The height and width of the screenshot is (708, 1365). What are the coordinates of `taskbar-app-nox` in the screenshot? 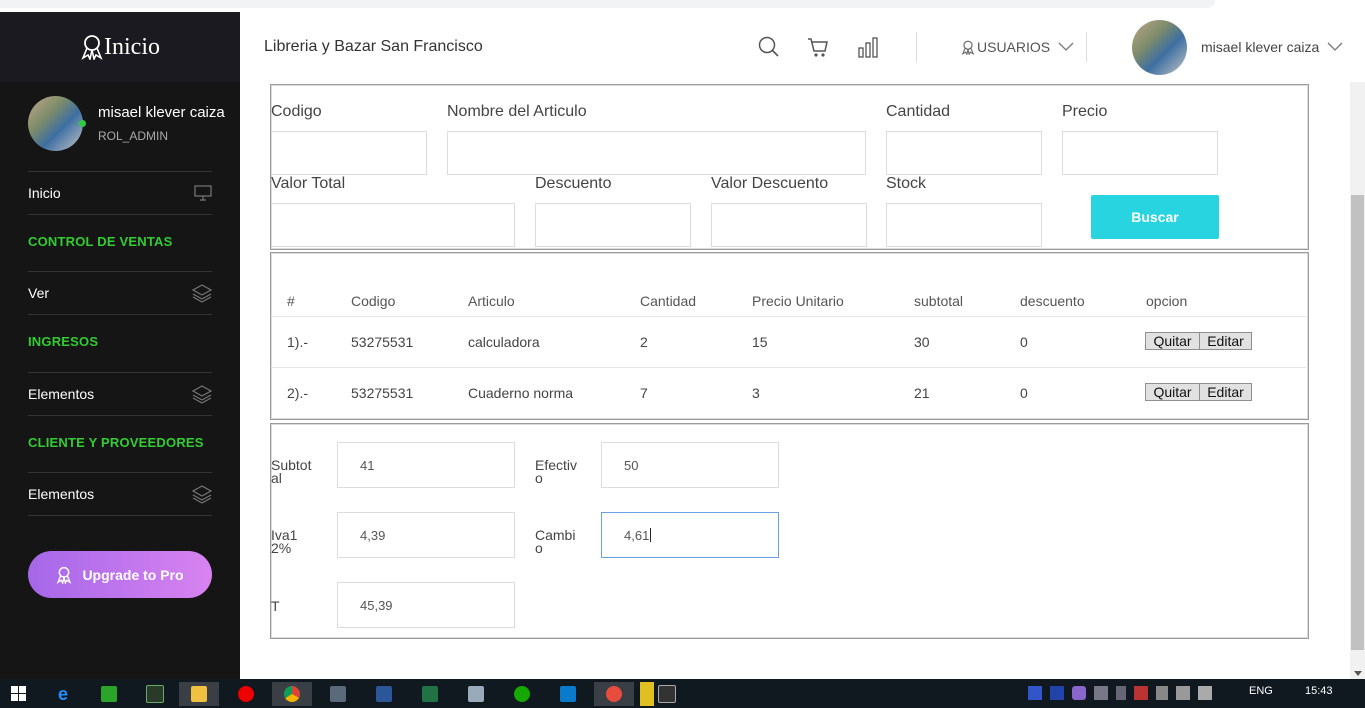 It's located at (155, 694).